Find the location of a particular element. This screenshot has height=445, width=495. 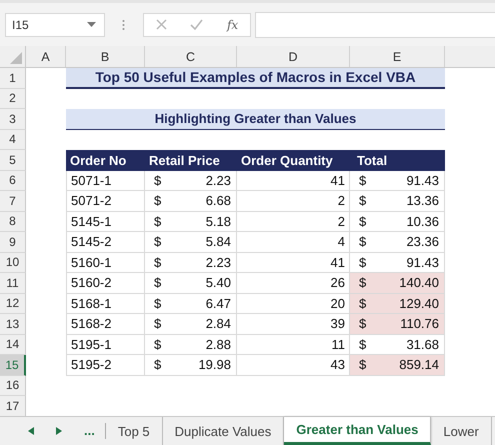

row-header: 17 is located at coordinates (13, 406).